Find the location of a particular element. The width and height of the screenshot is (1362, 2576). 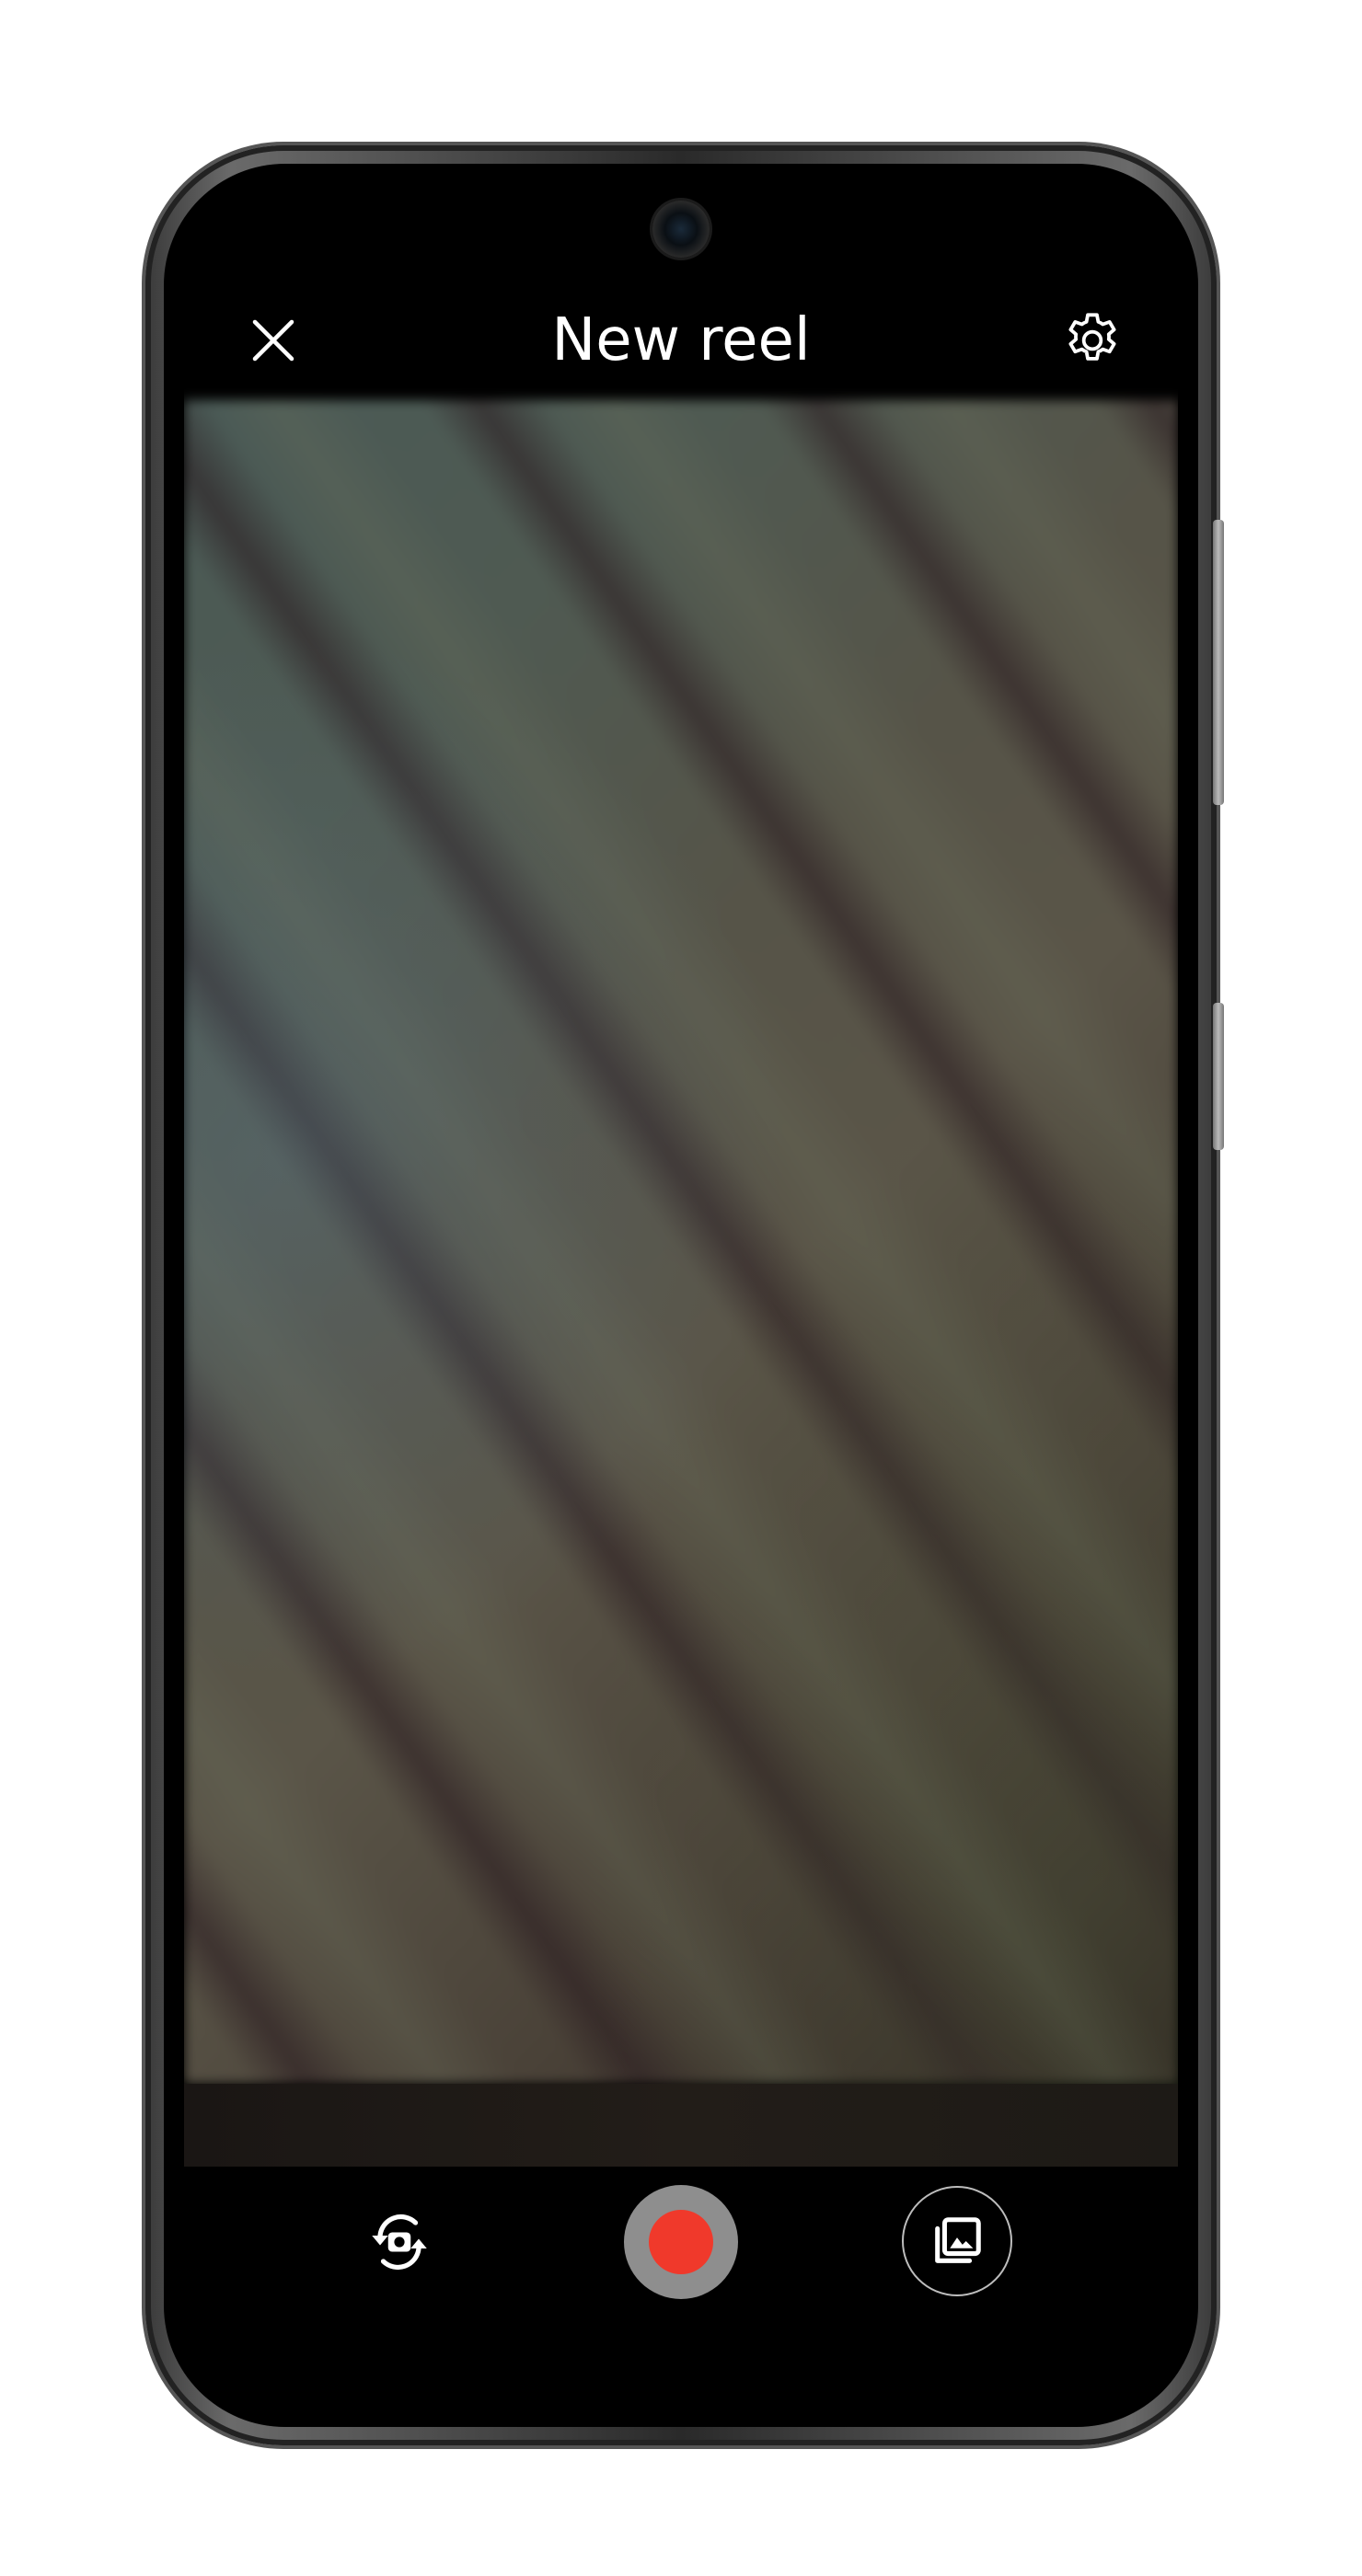

settings-button is located at coordinates (1092, 340).